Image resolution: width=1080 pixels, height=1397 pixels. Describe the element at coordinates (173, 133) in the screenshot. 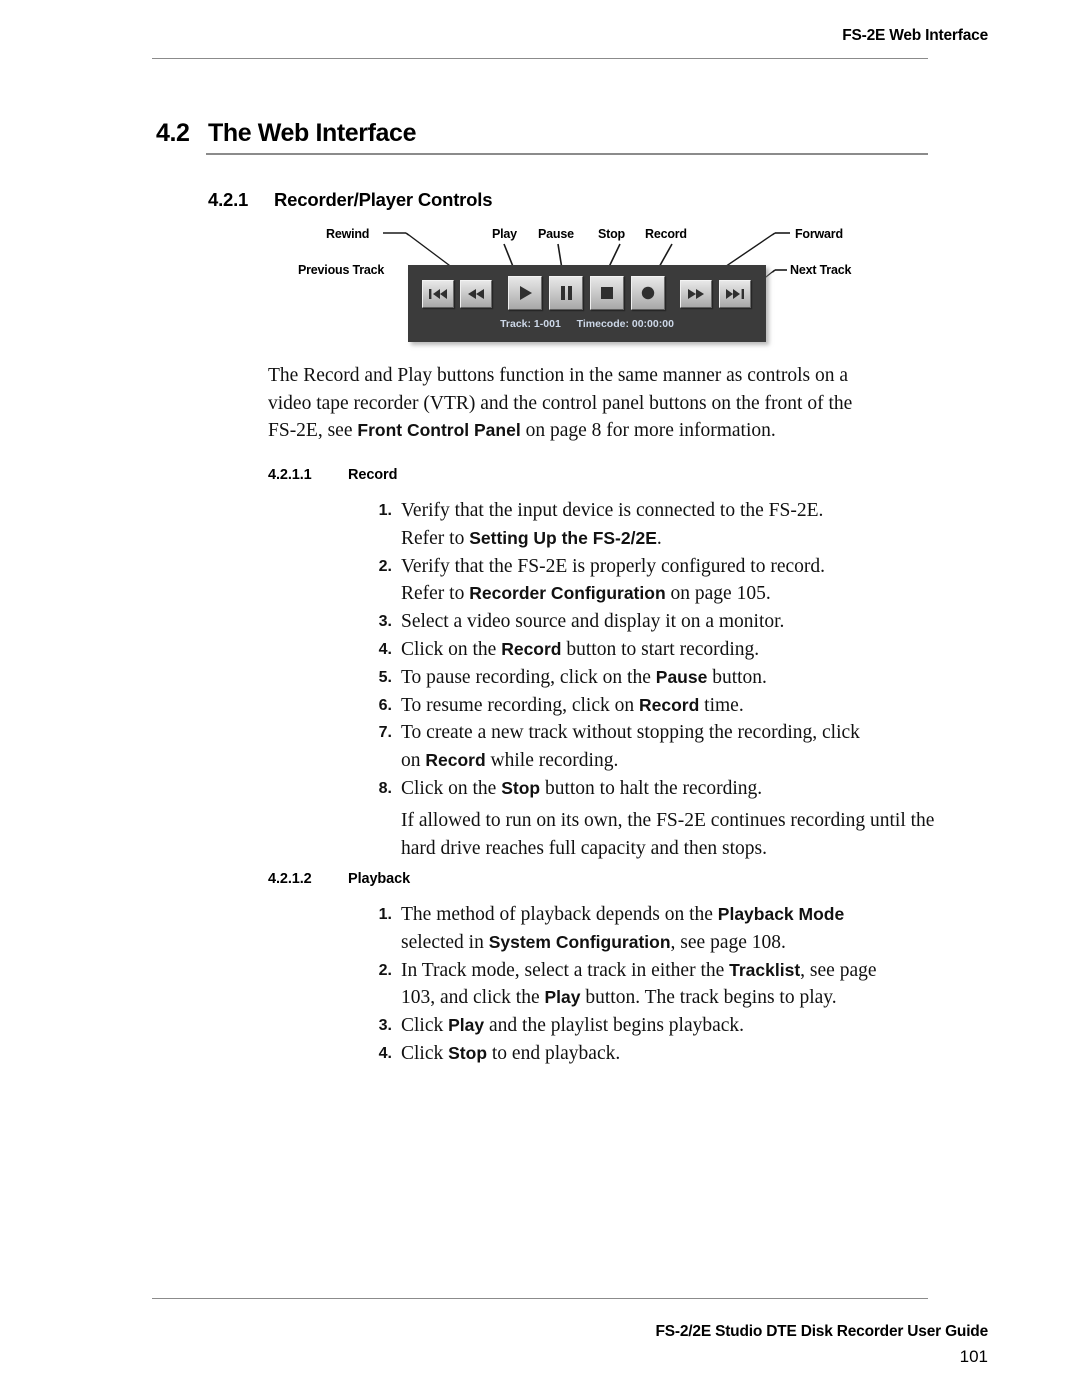

I see `section-number-4-2: 4.2` at that location.